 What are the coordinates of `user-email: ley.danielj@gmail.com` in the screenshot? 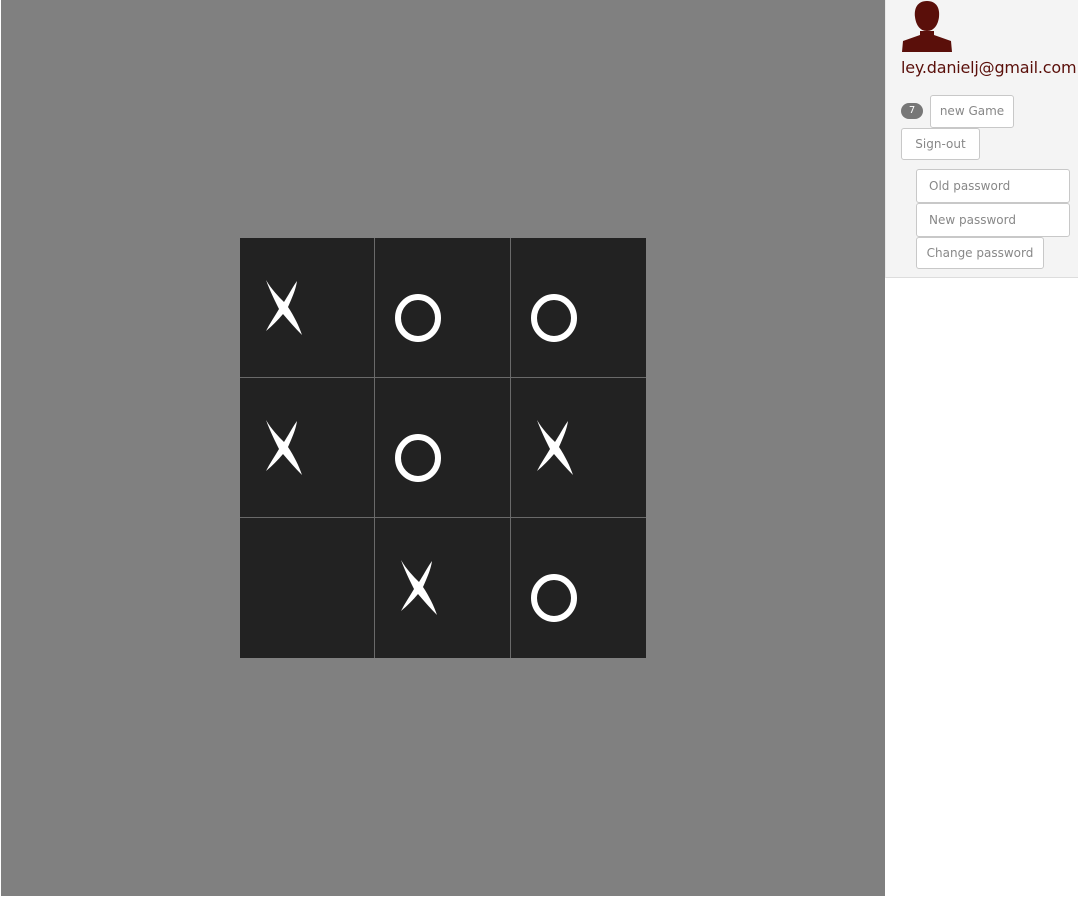 It's located at (989, 67).